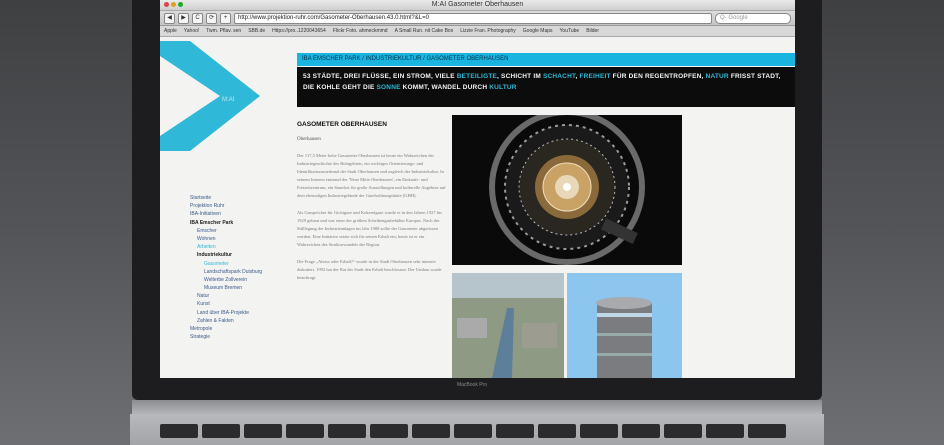 The width and height of the screenshot is (944, 445). What do you see at coordinates (592, 31) in the screenshot?
I see `bookmark-item: Bilder` at bounding box center [592, 31].